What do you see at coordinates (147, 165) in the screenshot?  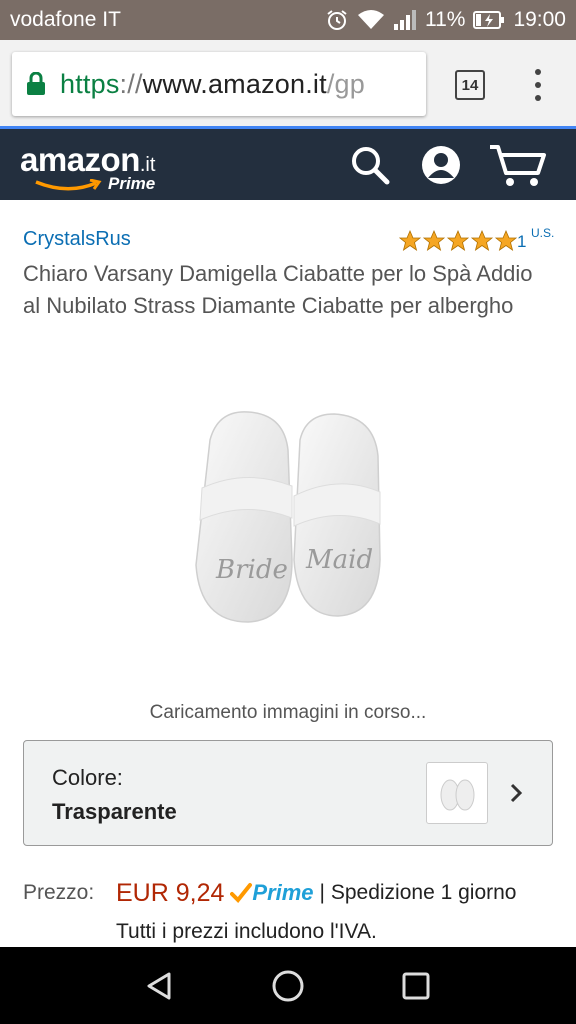 I see `logo-tld: .it` at bounding box center [147, 165].